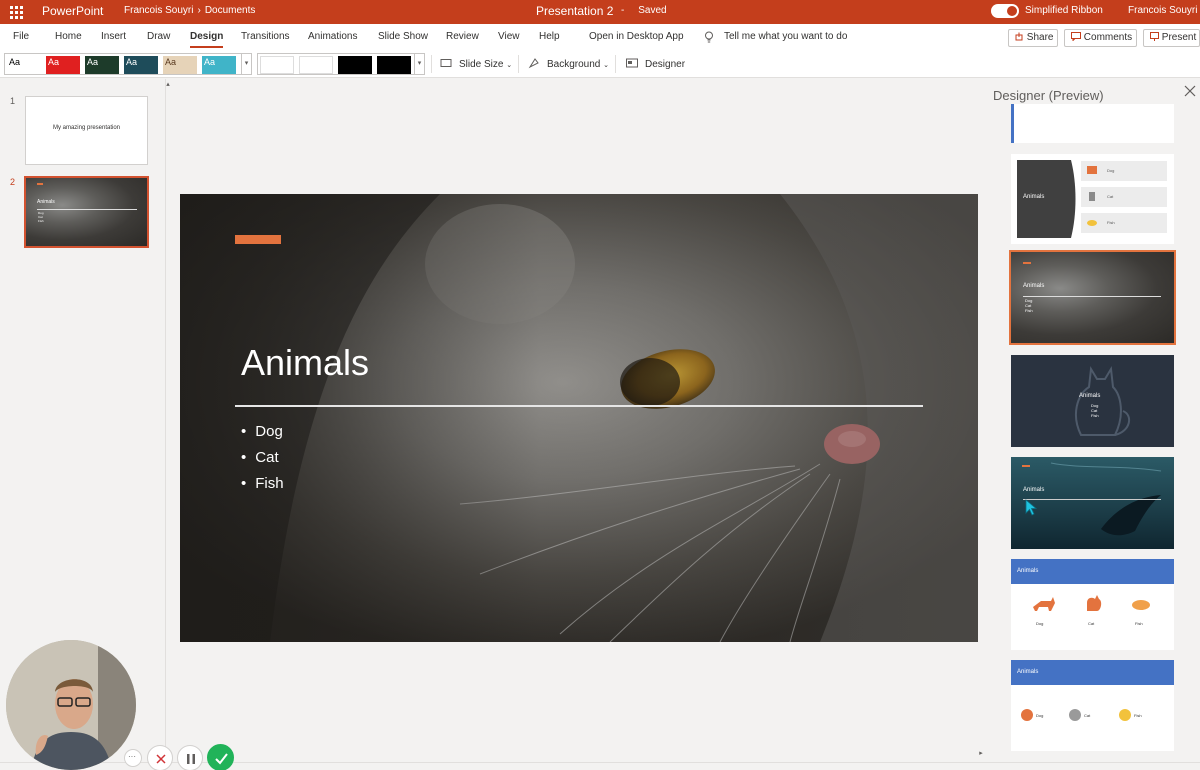 This screenshot has height=770, width=1200. Describe the element at coordinates (481, 64) in the screenshot. I see `slide-size-label: Slide Size` at that location.